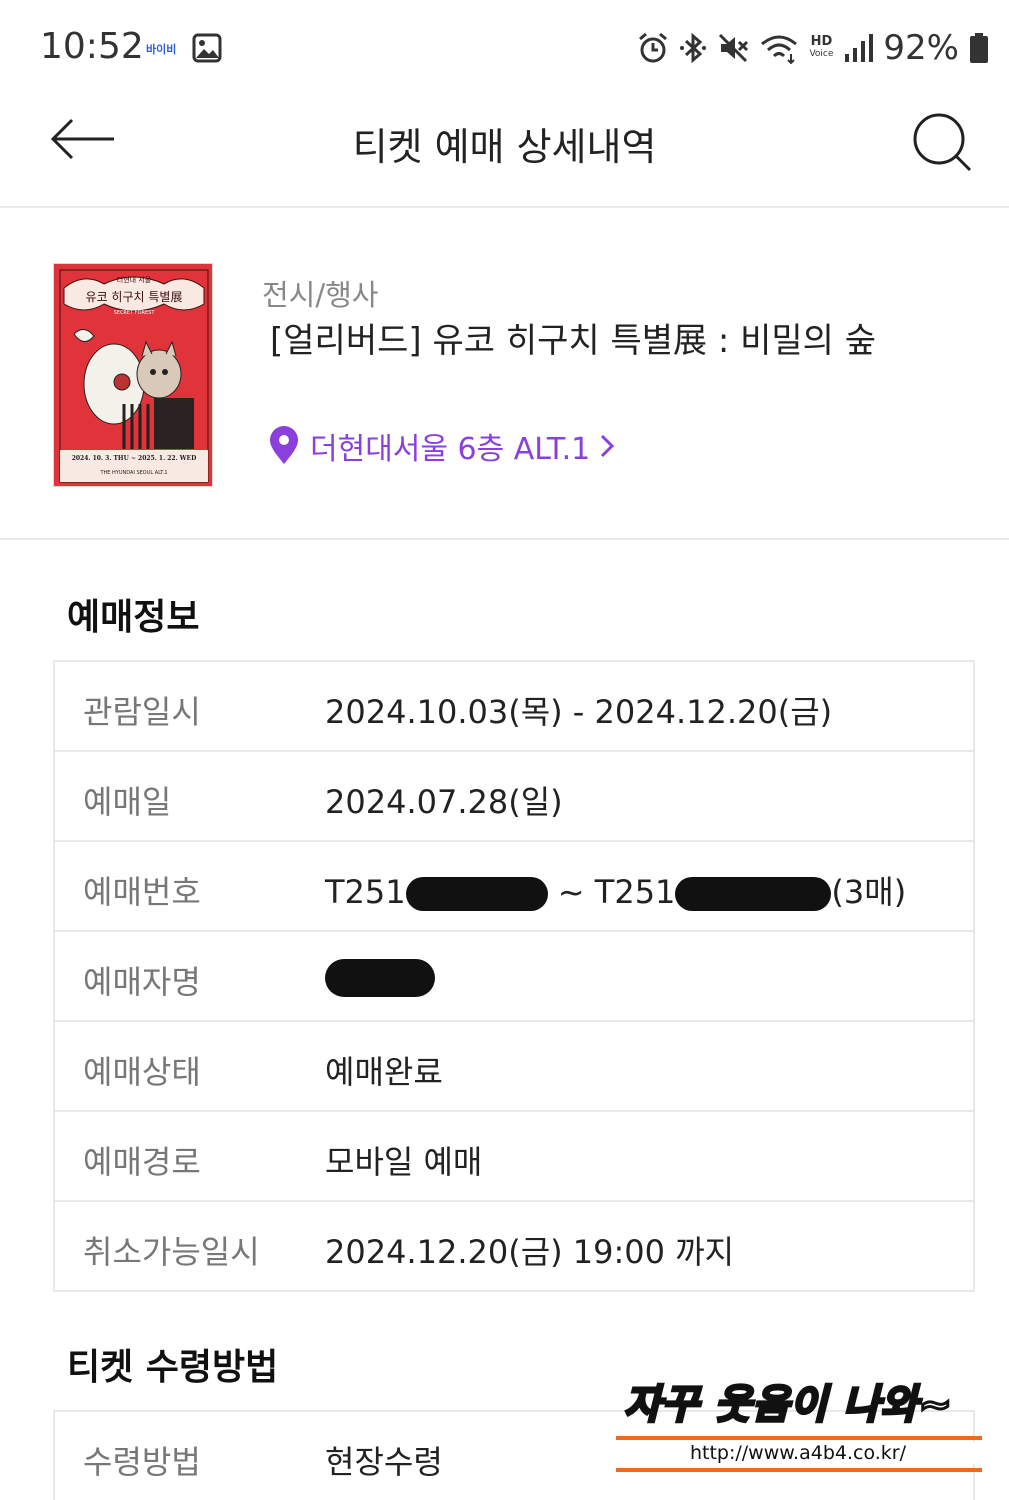 The width and height of the screenshot is (1009, 1500). What do you see at coordinates (869, 892) in the screenshot?
I see `ticket-count: (3매)` at bounding box center [869, 892].